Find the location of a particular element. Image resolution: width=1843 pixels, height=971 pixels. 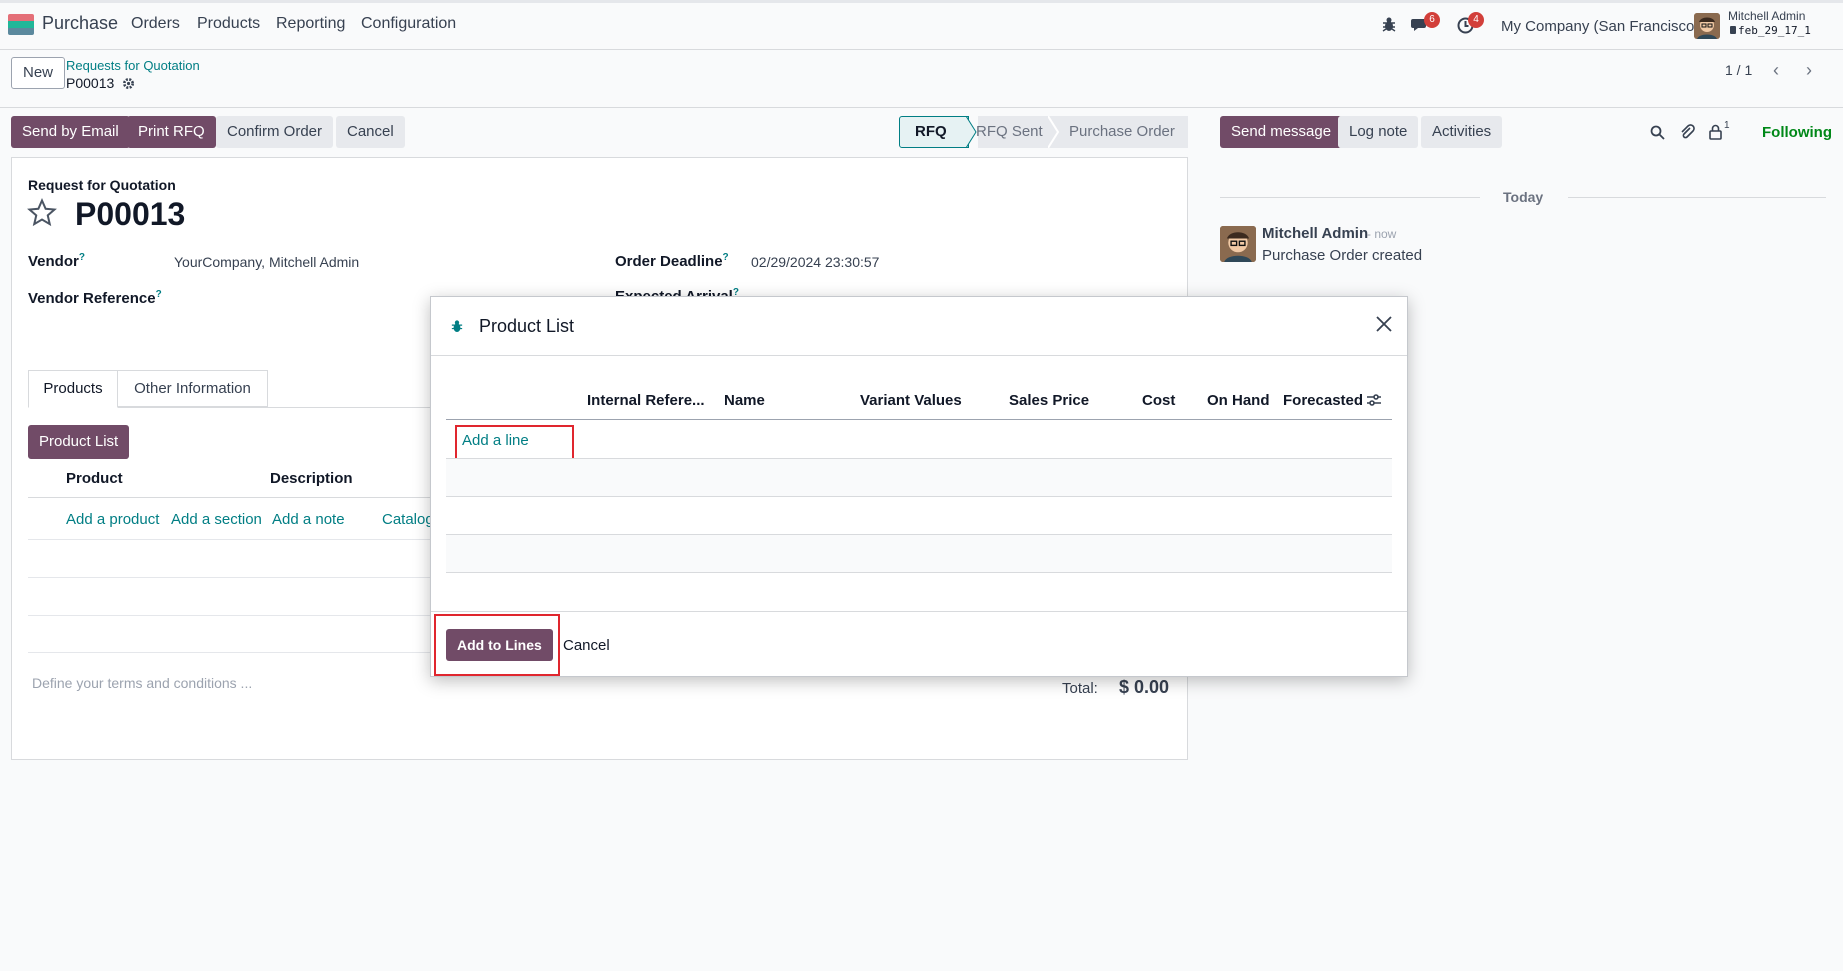

dialog-title: Product List is located at coordinates (527, 326).